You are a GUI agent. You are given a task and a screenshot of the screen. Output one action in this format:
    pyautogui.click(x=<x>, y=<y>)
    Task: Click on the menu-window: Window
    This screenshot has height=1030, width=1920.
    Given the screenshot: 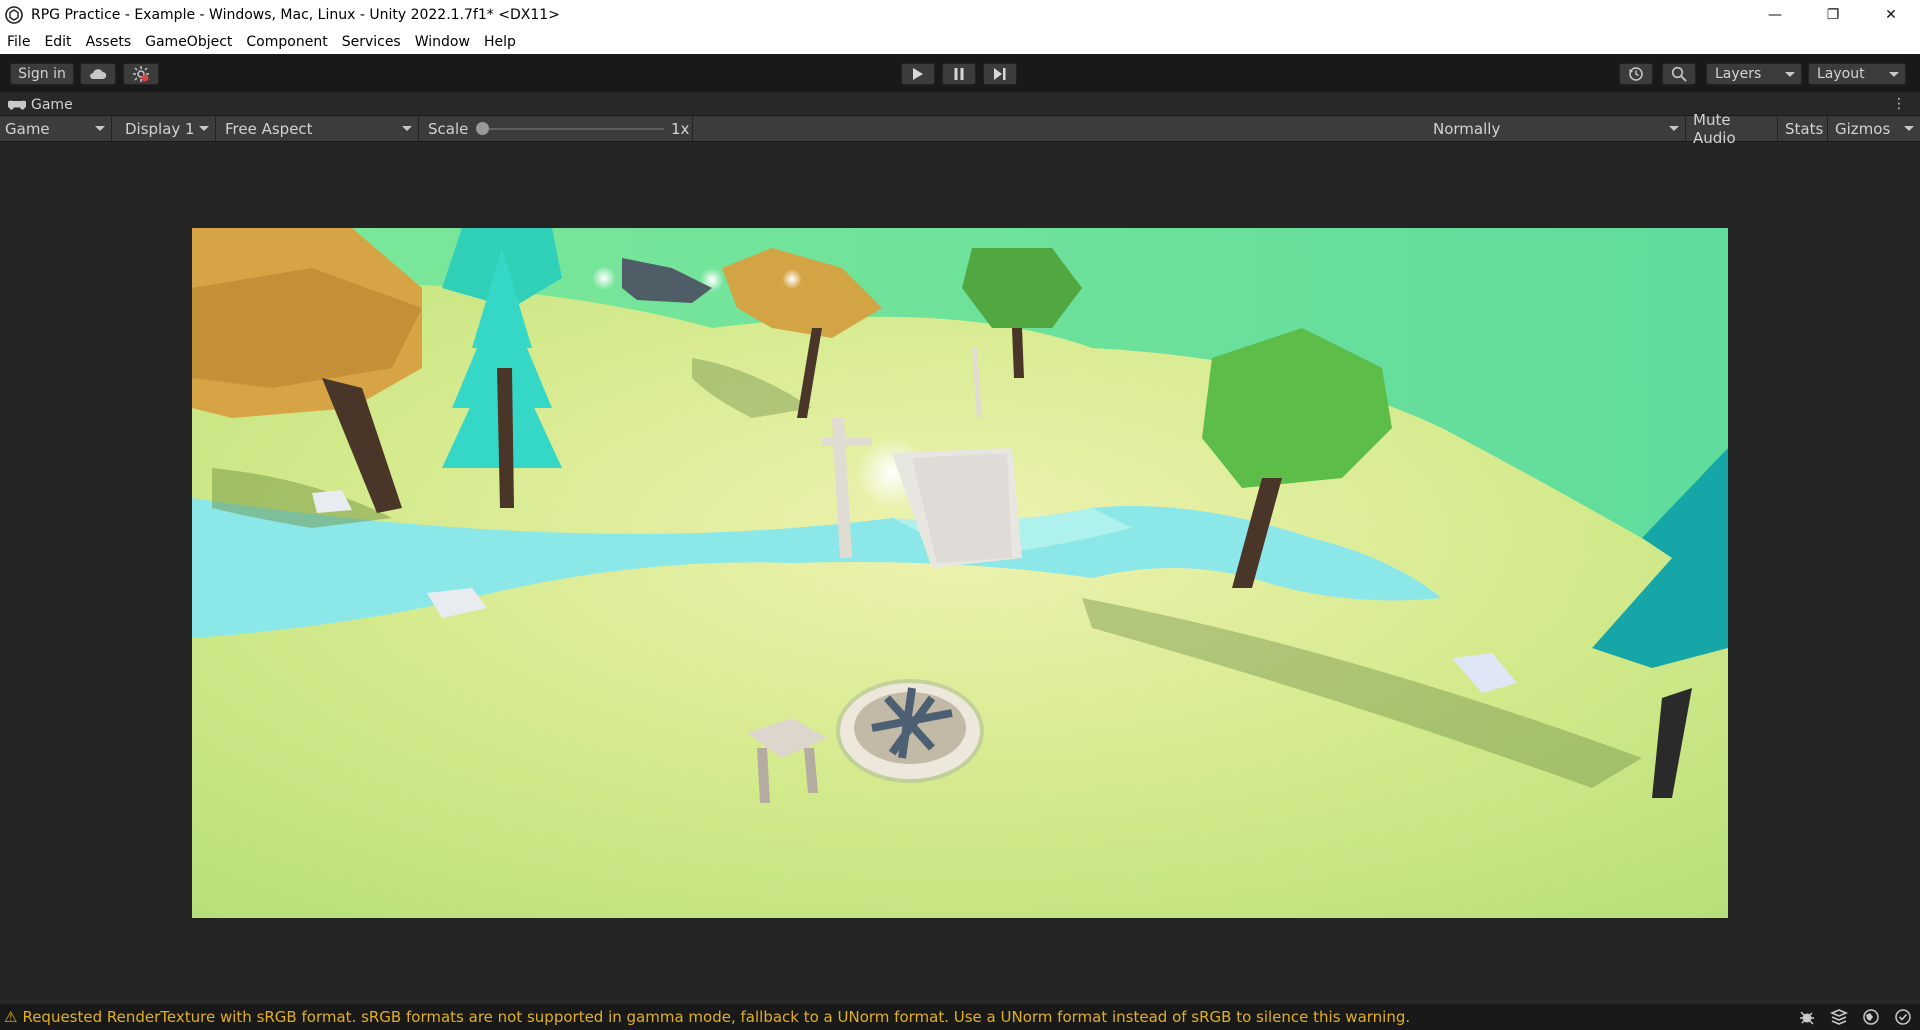 What is the action you would take?
    pyautogui.click(x=442, y=42)
    